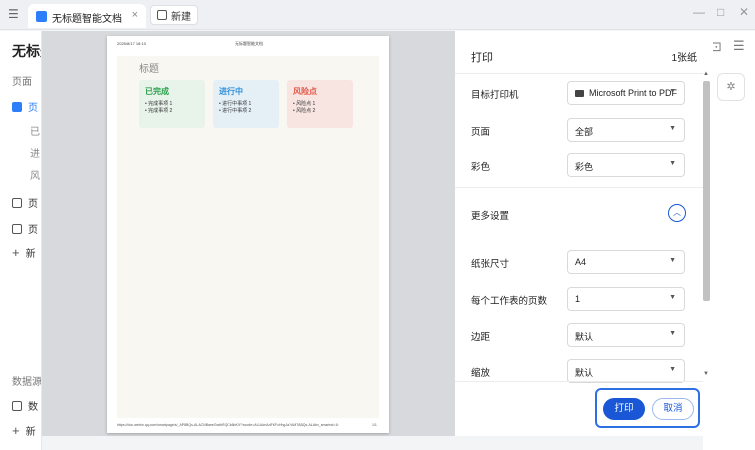 The image size is (755, 450). What do you see at coordinates (495, 95) in the screenshot?
I see `printer-label: 目标打印机` at bounding box center [495, 95].